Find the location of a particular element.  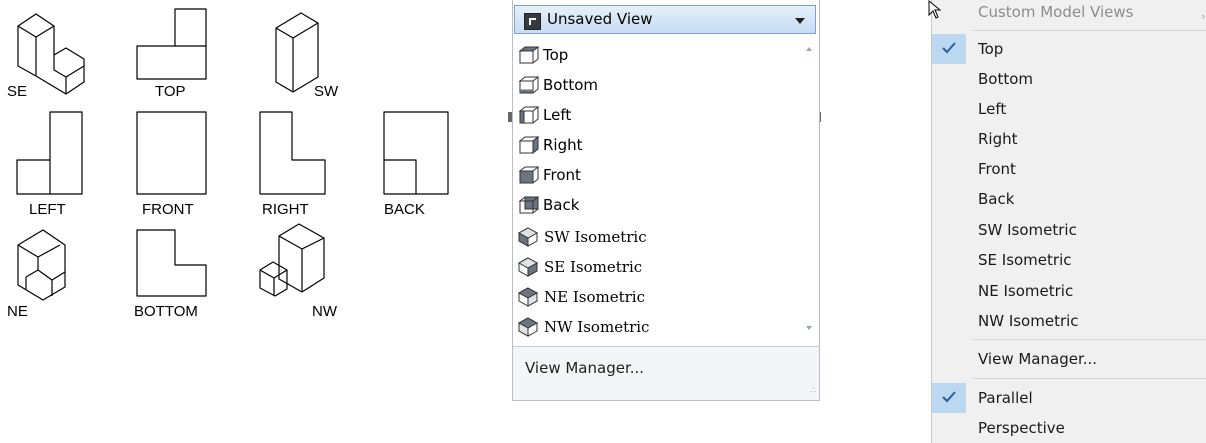

left-view-drawing is located at coordinates (49, 153).